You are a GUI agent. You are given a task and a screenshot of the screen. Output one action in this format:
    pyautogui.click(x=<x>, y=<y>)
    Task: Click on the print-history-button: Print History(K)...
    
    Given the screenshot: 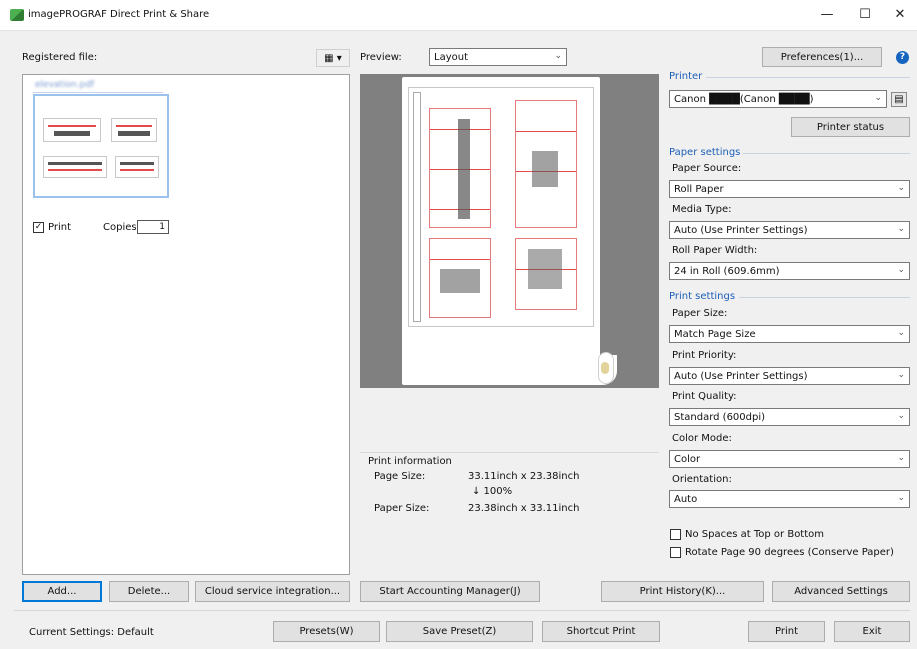 What is the action you would take?
    pyautogui.click(x=682, y=591)
    